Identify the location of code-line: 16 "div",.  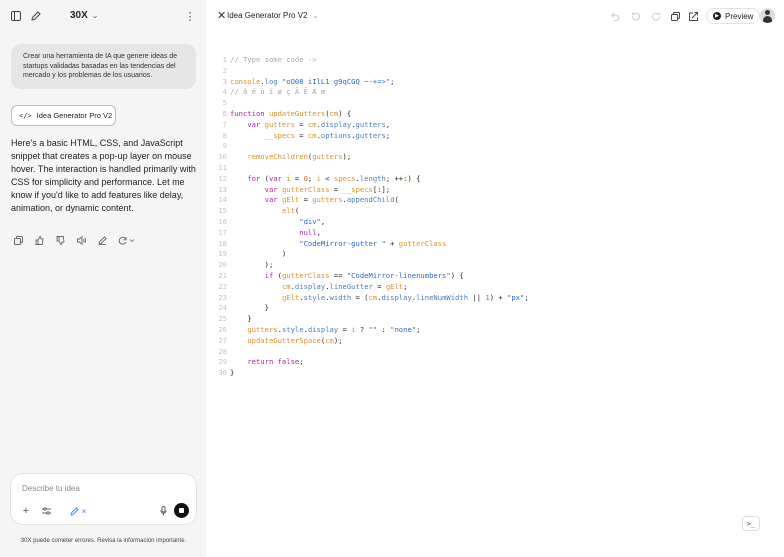
(495, 222).